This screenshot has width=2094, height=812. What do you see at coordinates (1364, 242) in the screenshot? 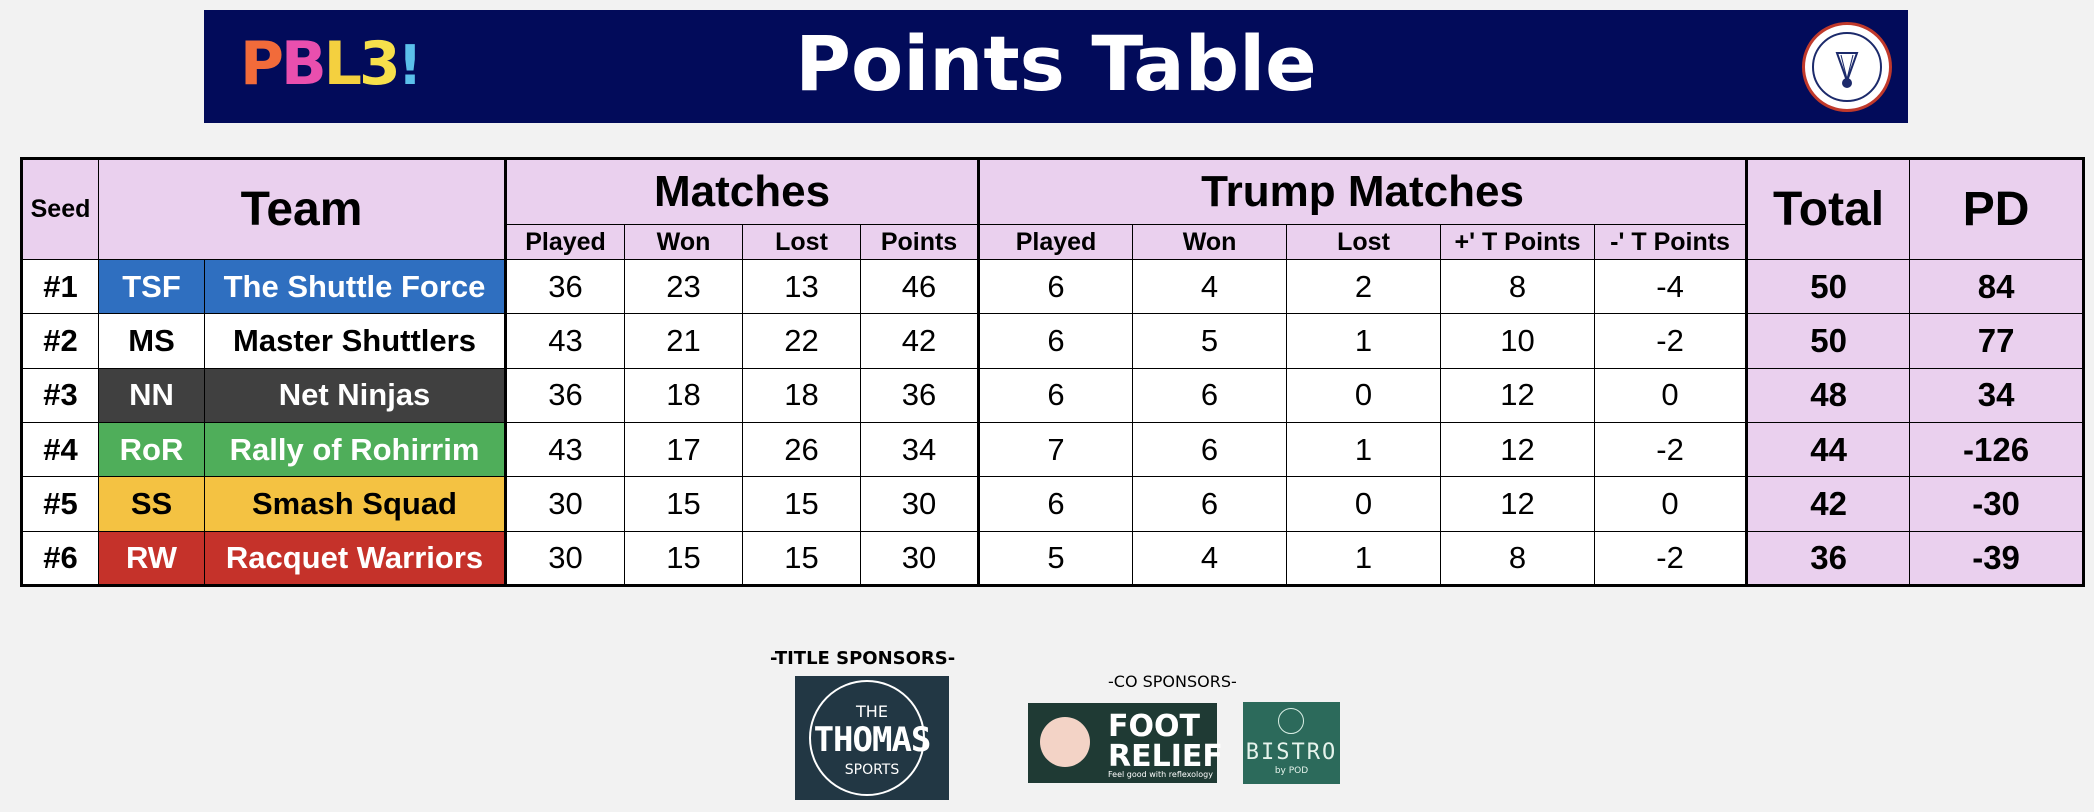
I see `subheader-trump-lost: Lost` at bounding box center [1364, 242].